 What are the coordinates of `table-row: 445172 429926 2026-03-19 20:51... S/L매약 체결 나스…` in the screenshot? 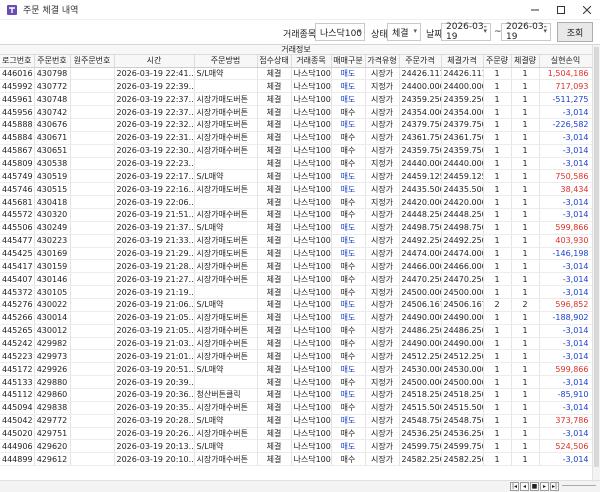 It's located at (296, 369).